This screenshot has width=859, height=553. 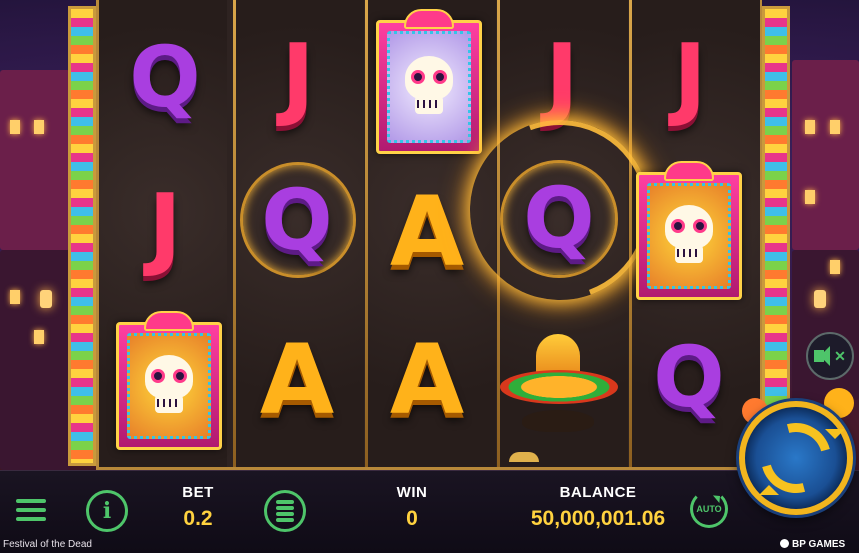 I want to click on autoplay-label: AUTO, so click(x=709, y=509).